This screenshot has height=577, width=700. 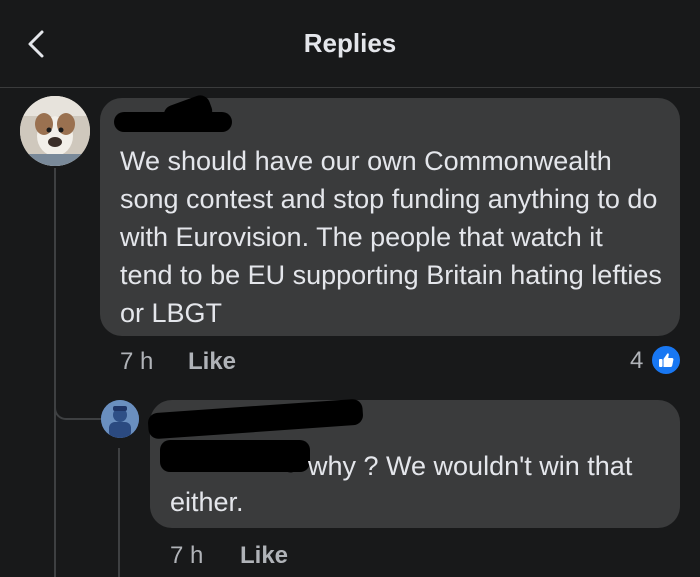 I want to click on thread-line, so click(x=55, y=372).